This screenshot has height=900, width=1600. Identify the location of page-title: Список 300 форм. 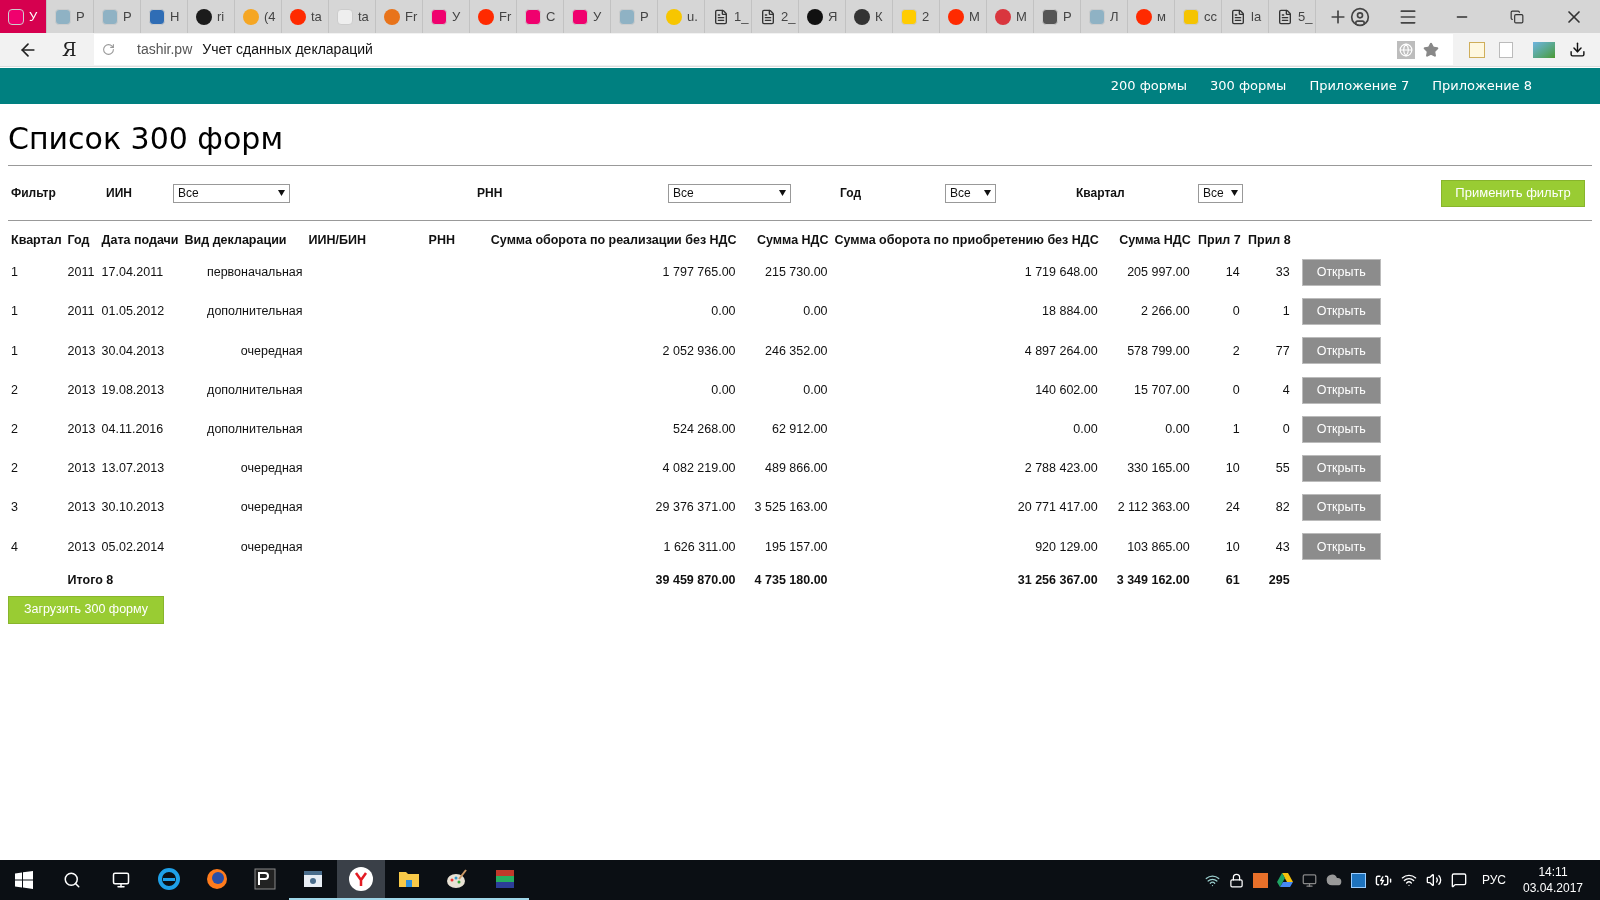
(146, 139).